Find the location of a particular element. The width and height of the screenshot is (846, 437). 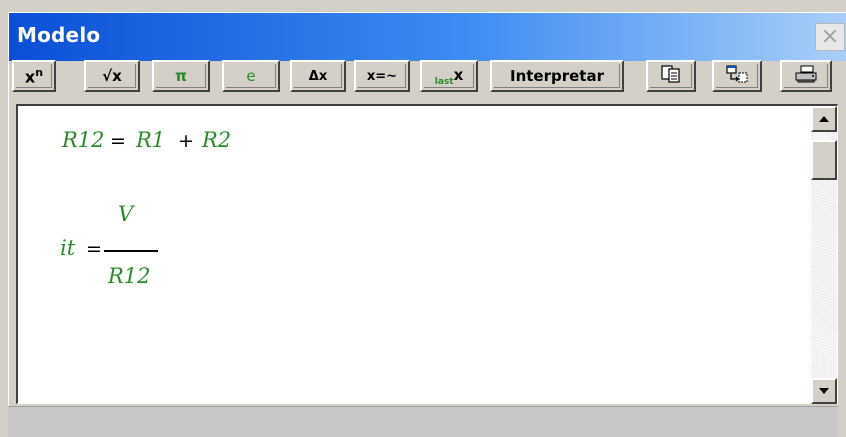

eq1-lhs: R12 is located at coordinates (83, 140).